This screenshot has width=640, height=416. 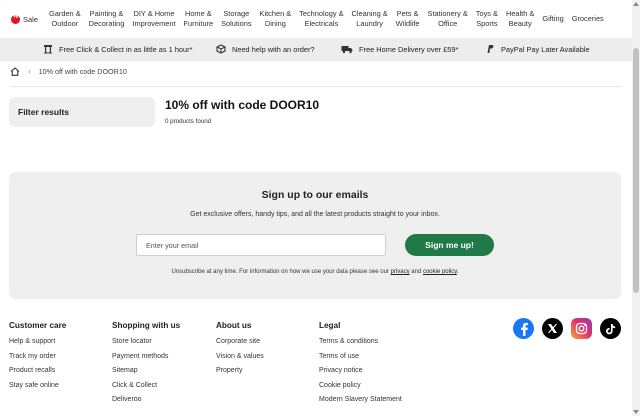 I want to click on nav-item-storage: Storage Solutions, so click(x=236, y=19).